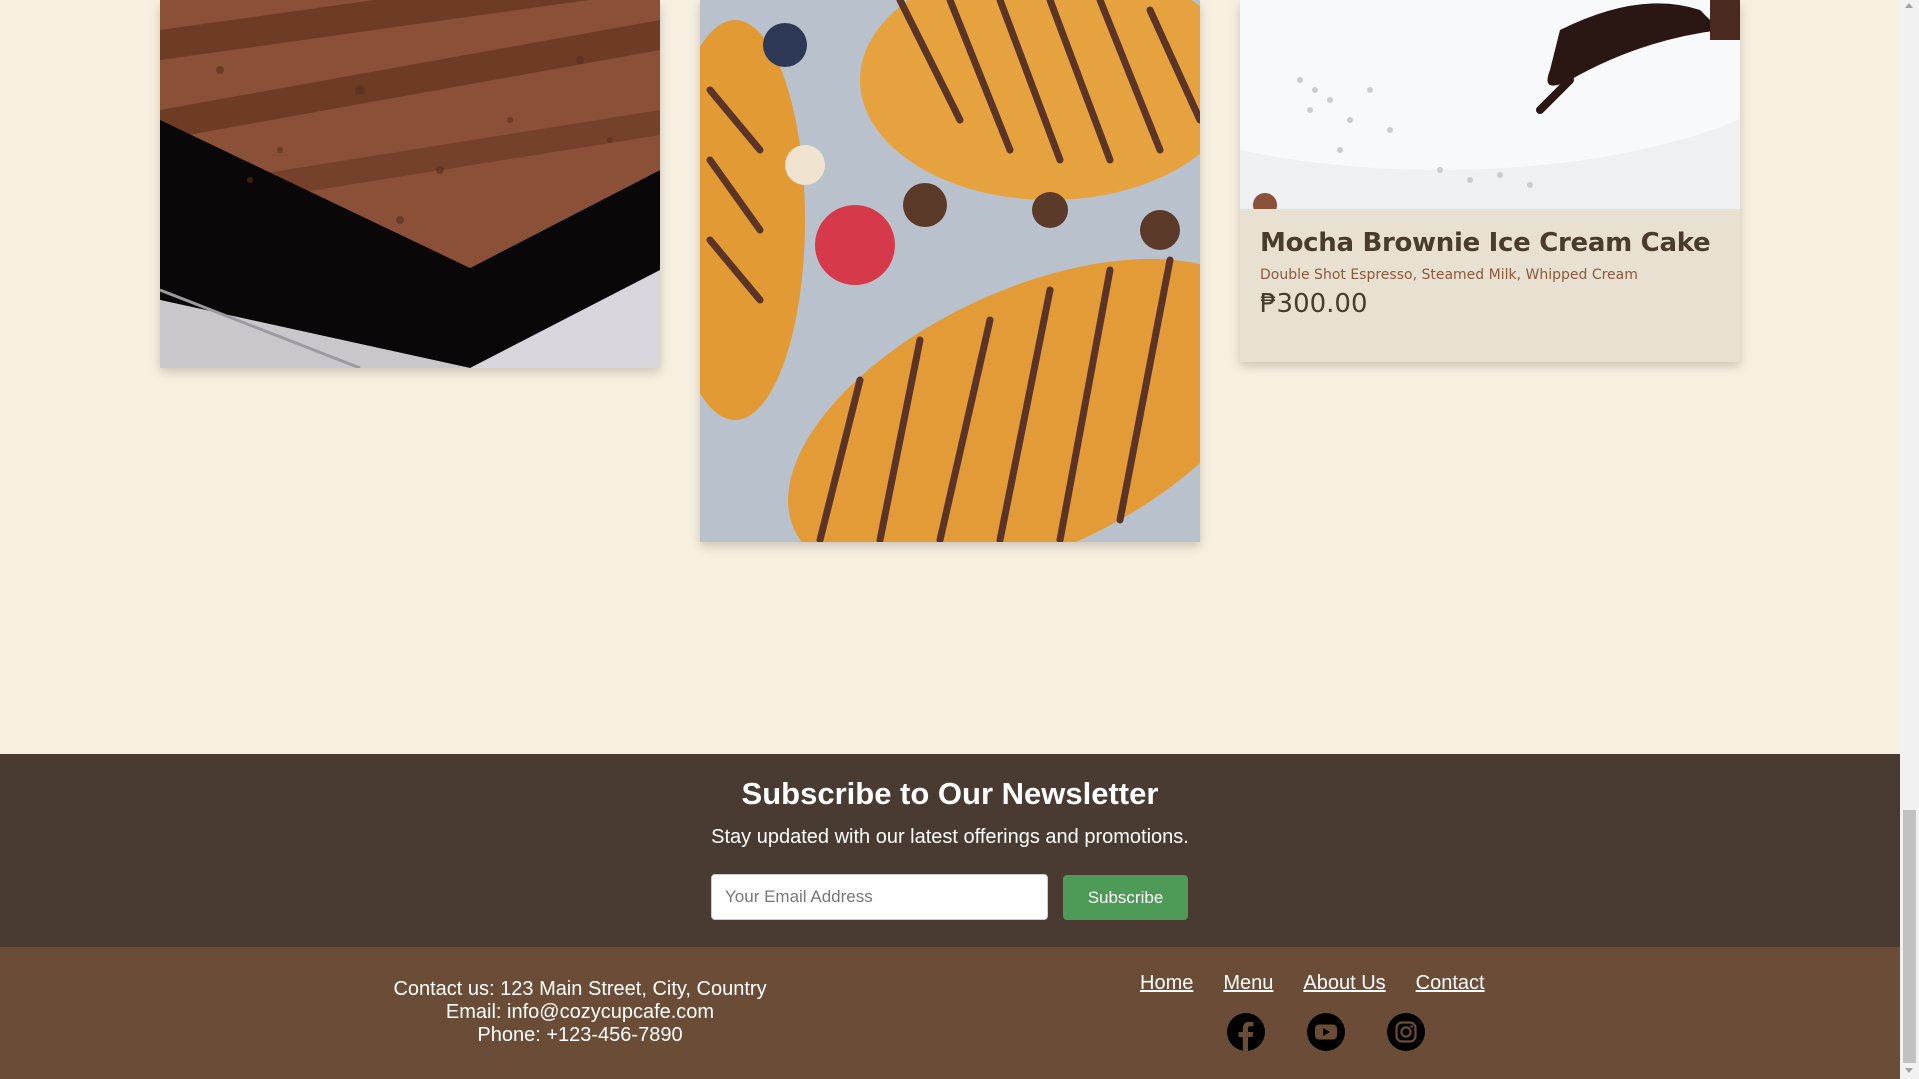 This screenshot has width=1919, height=1079. I want to click on youtube-icon, so click(1326, 1032).